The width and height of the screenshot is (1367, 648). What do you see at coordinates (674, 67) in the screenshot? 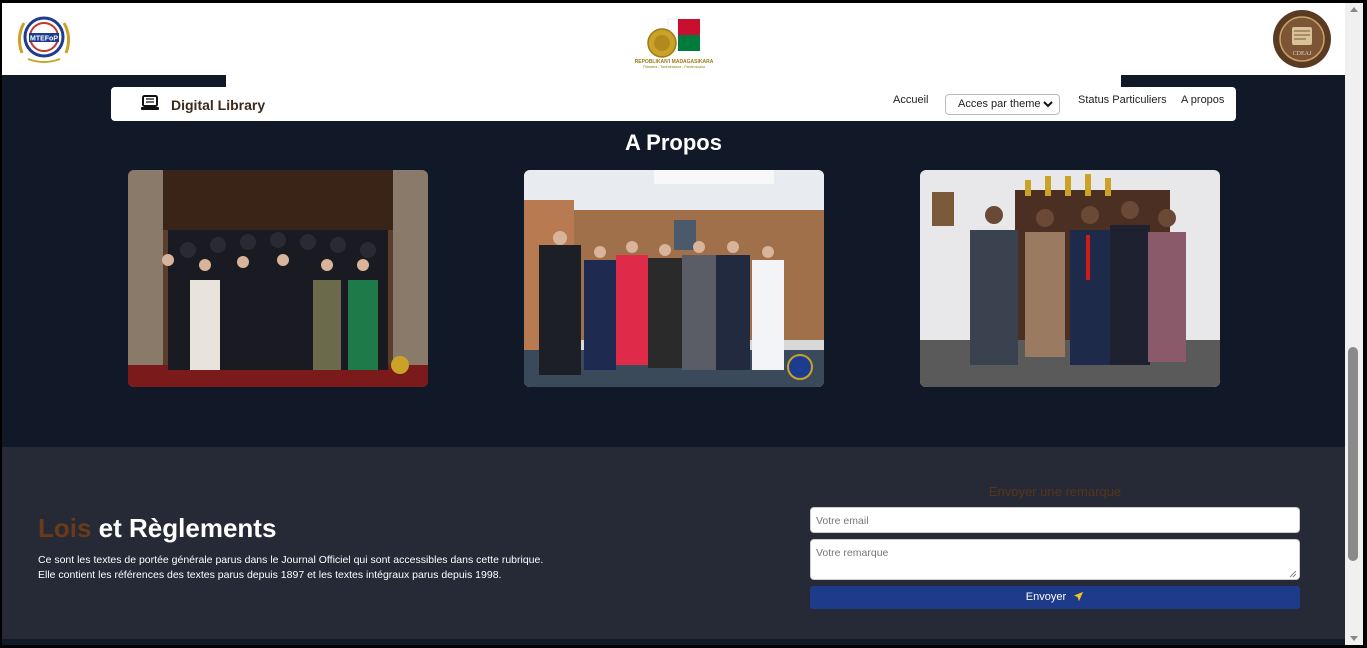
I see `logo-center-motto: Fitiavana - Tanindrazana - Fandrosoana` at bounding box center [674, 67].